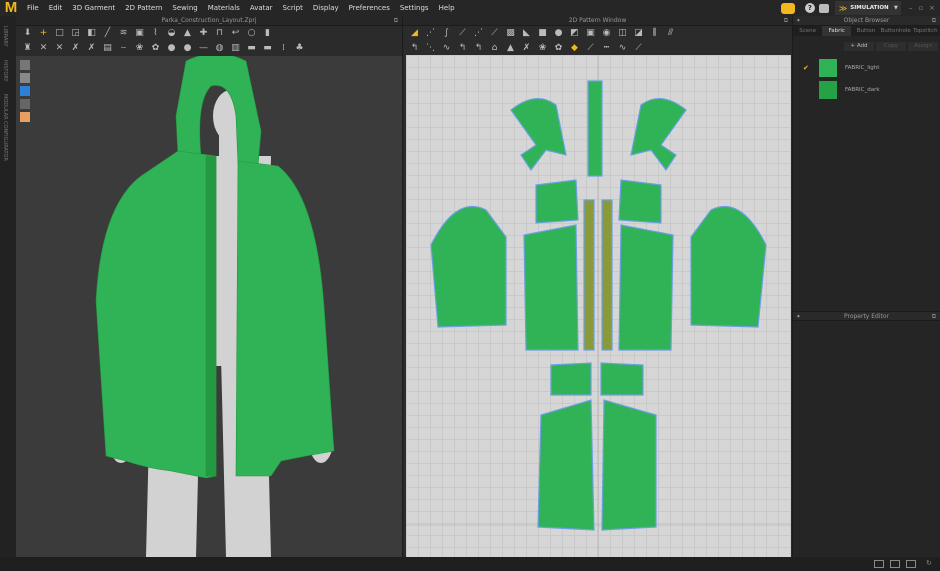  Describe the element at coordinates (462, 33) in the screenshot. I see `curvature-icon: ⟋` at that location.